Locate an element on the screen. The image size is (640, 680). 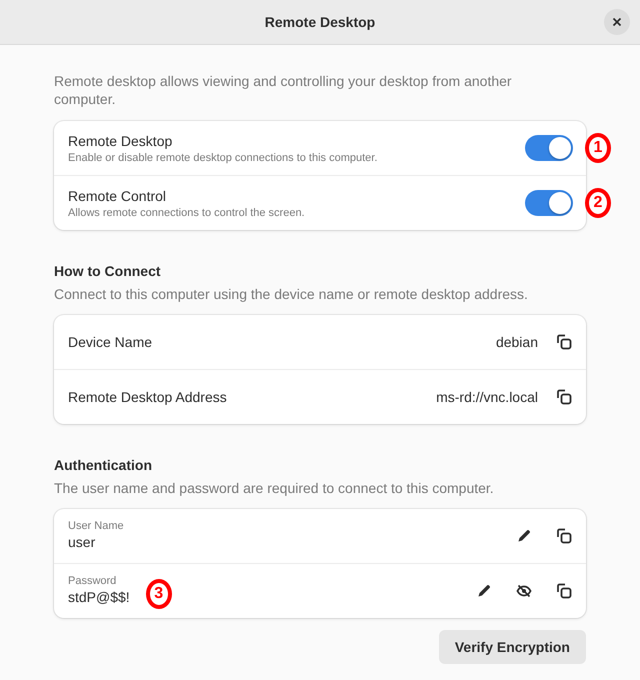
section-heading: How to Connect is located at coordinates (108, 271).